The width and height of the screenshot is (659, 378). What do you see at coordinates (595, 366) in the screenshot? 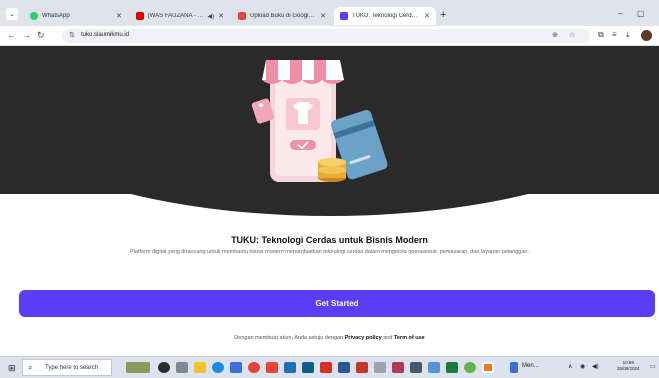
I see `volume-icon: ◀)` at bounding box center [595, 366].